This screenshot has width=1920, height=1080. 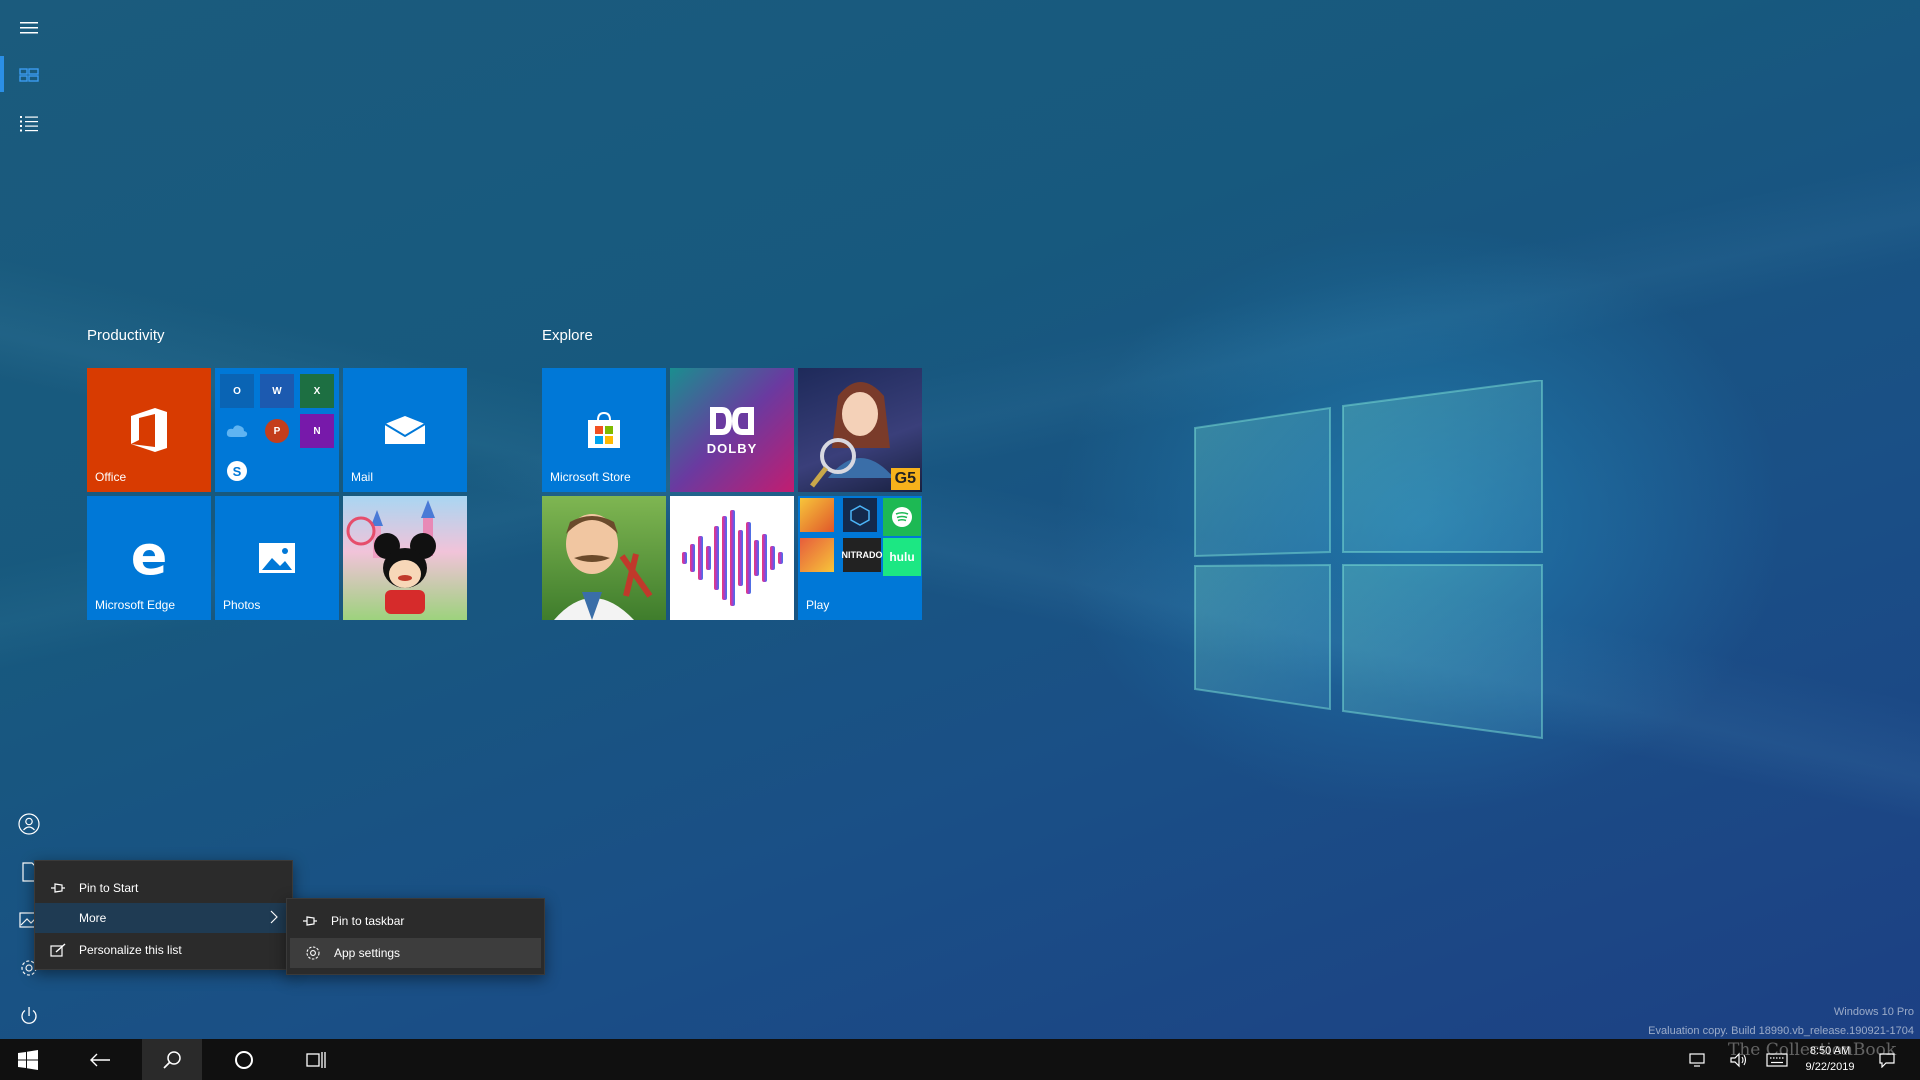 I want to click on more-spacer, so click(x=58, y=918).